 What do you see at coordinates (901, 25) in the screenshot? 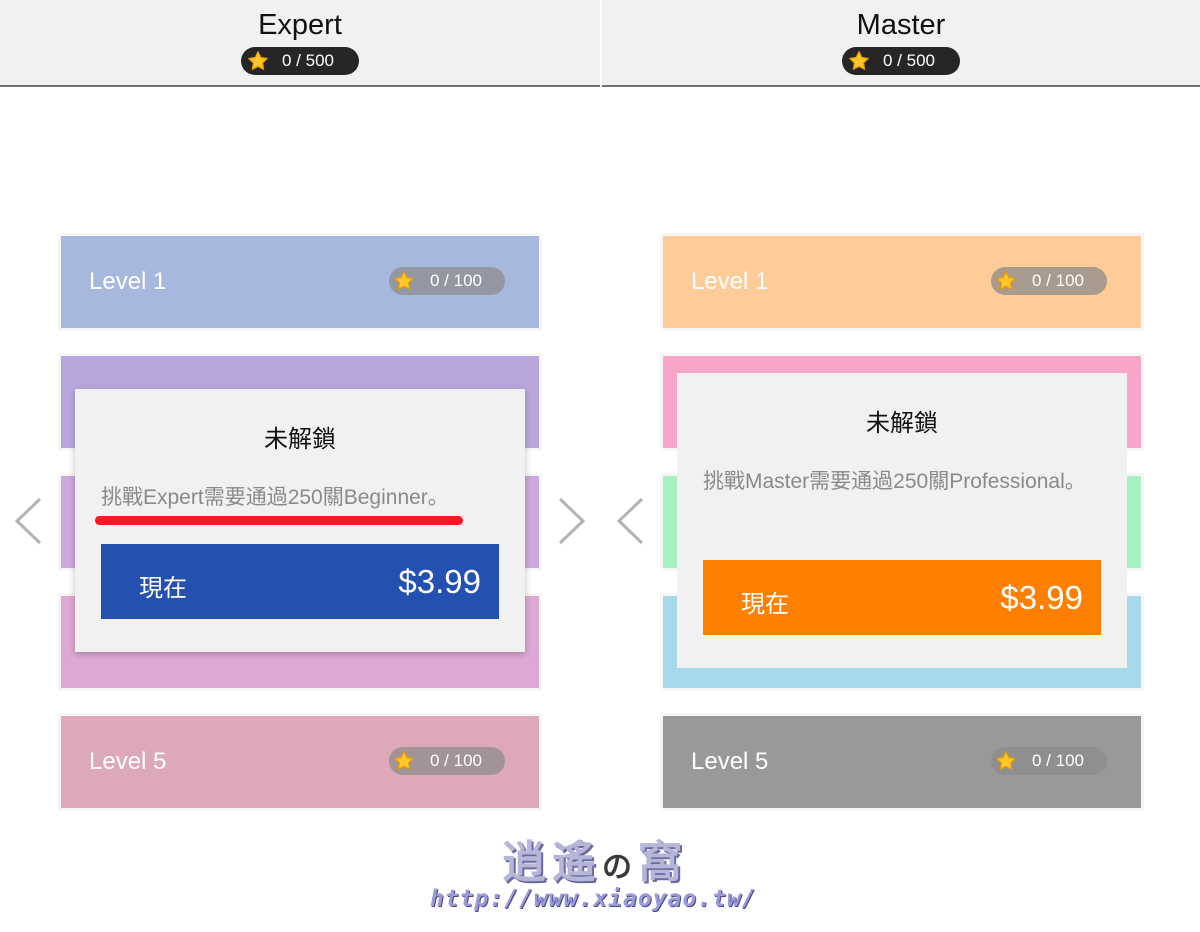
I see `mode-title: Master` at bounding box center [901, 25].